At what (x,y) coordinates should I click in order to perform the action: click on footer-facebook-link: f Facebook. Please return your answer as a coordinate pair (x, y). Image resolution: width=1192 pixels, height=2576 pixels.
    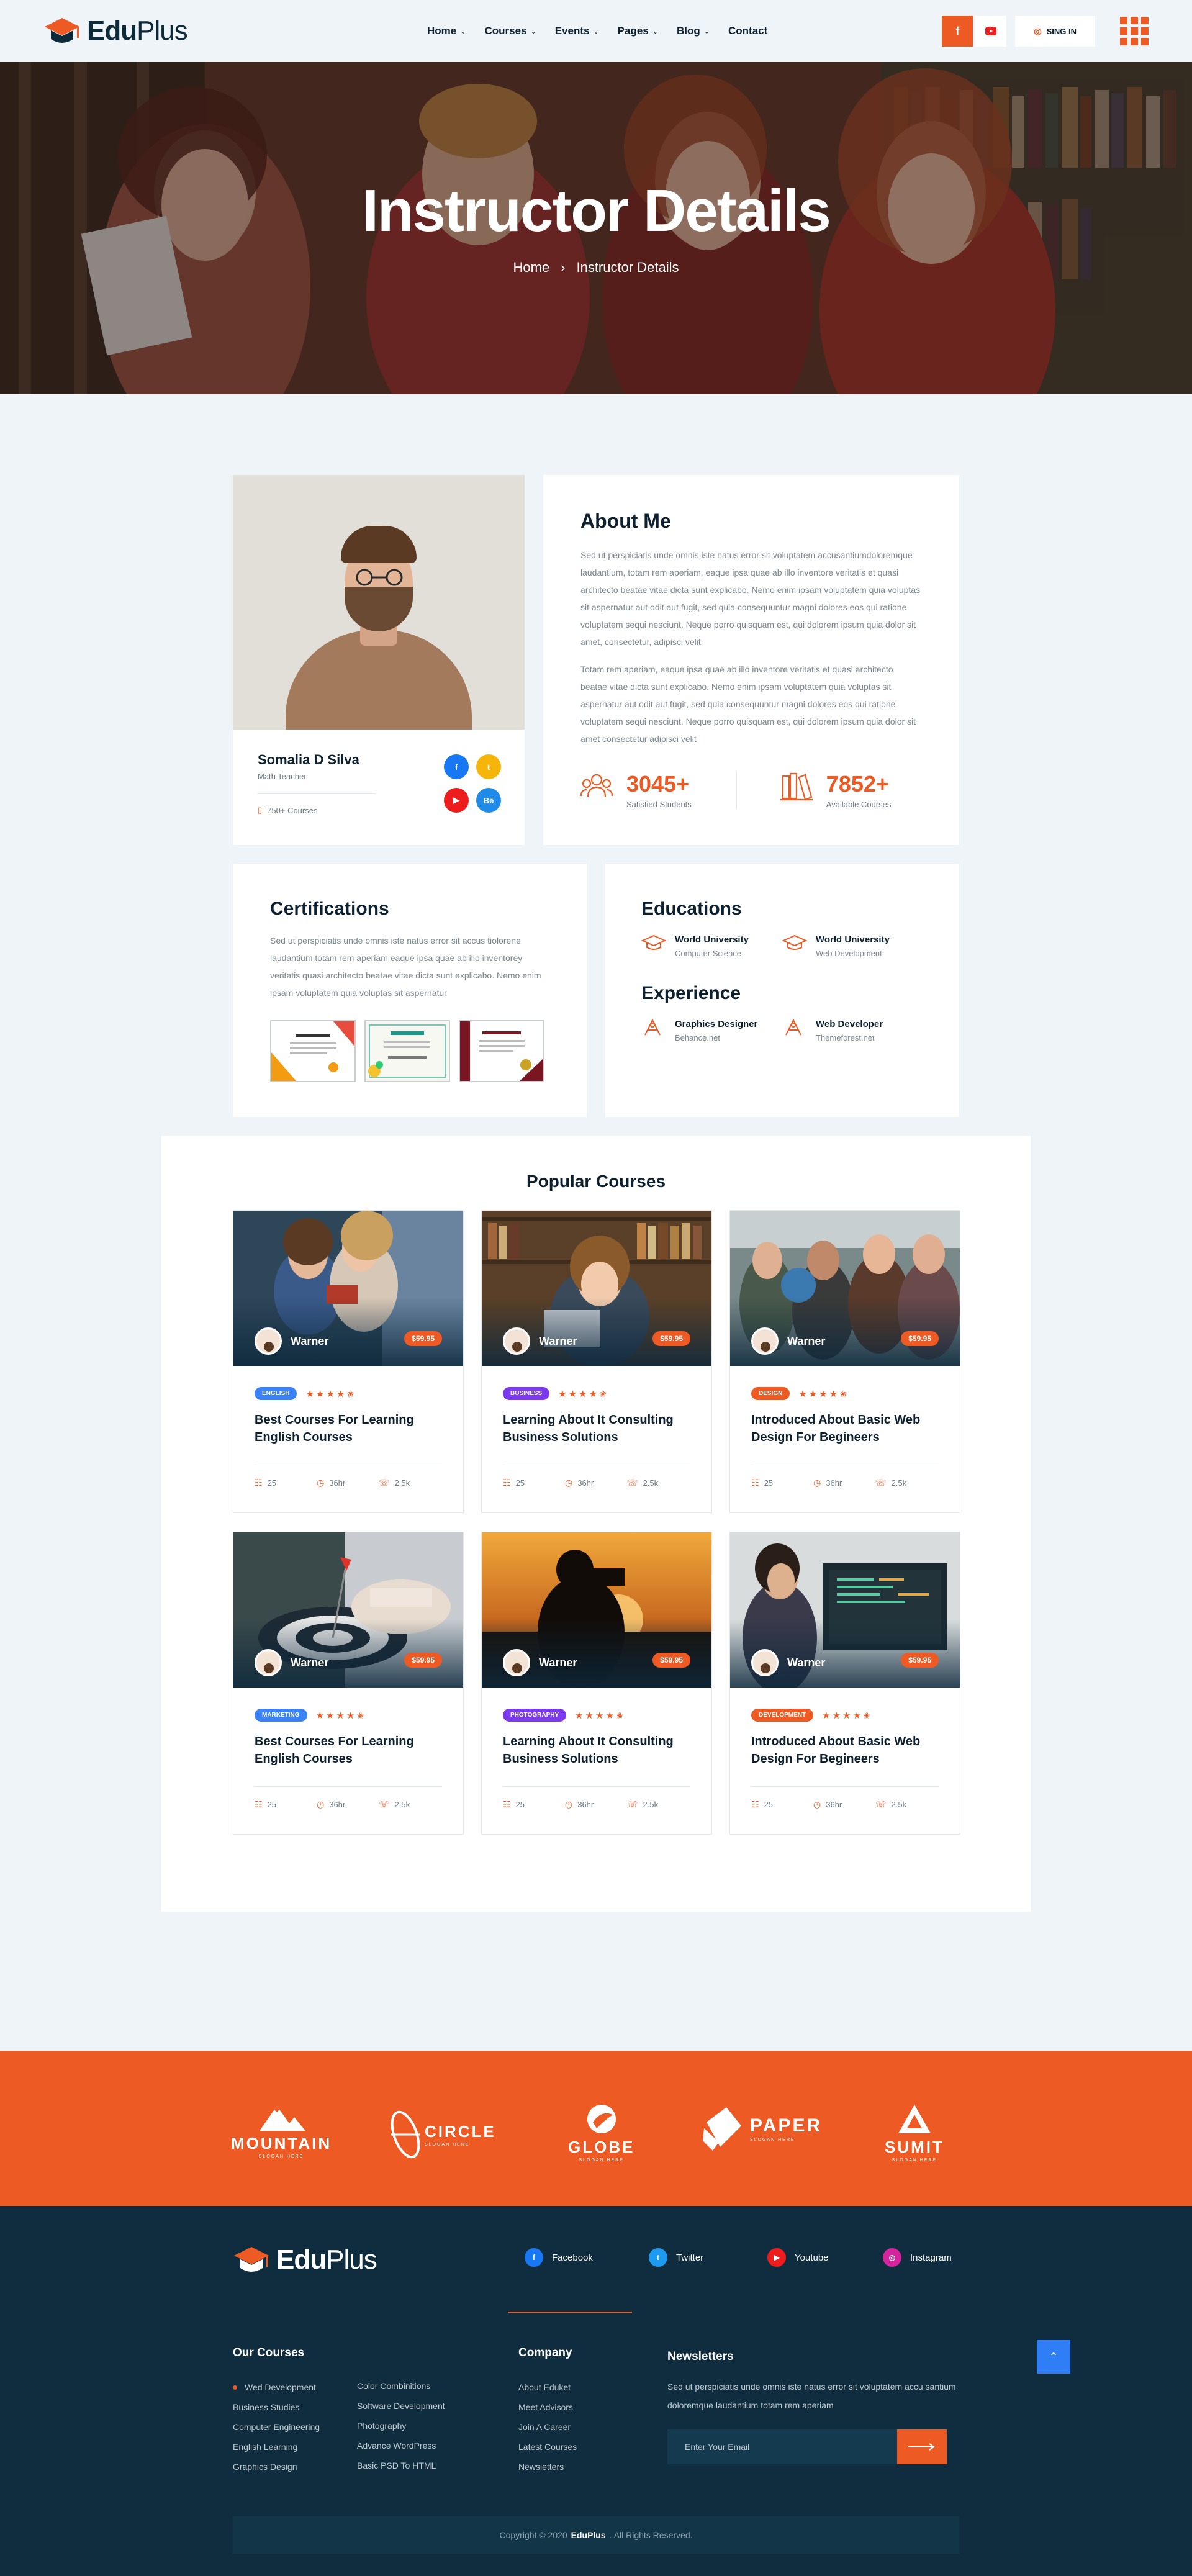
    Looking at the image, I should click on (559, 2257).